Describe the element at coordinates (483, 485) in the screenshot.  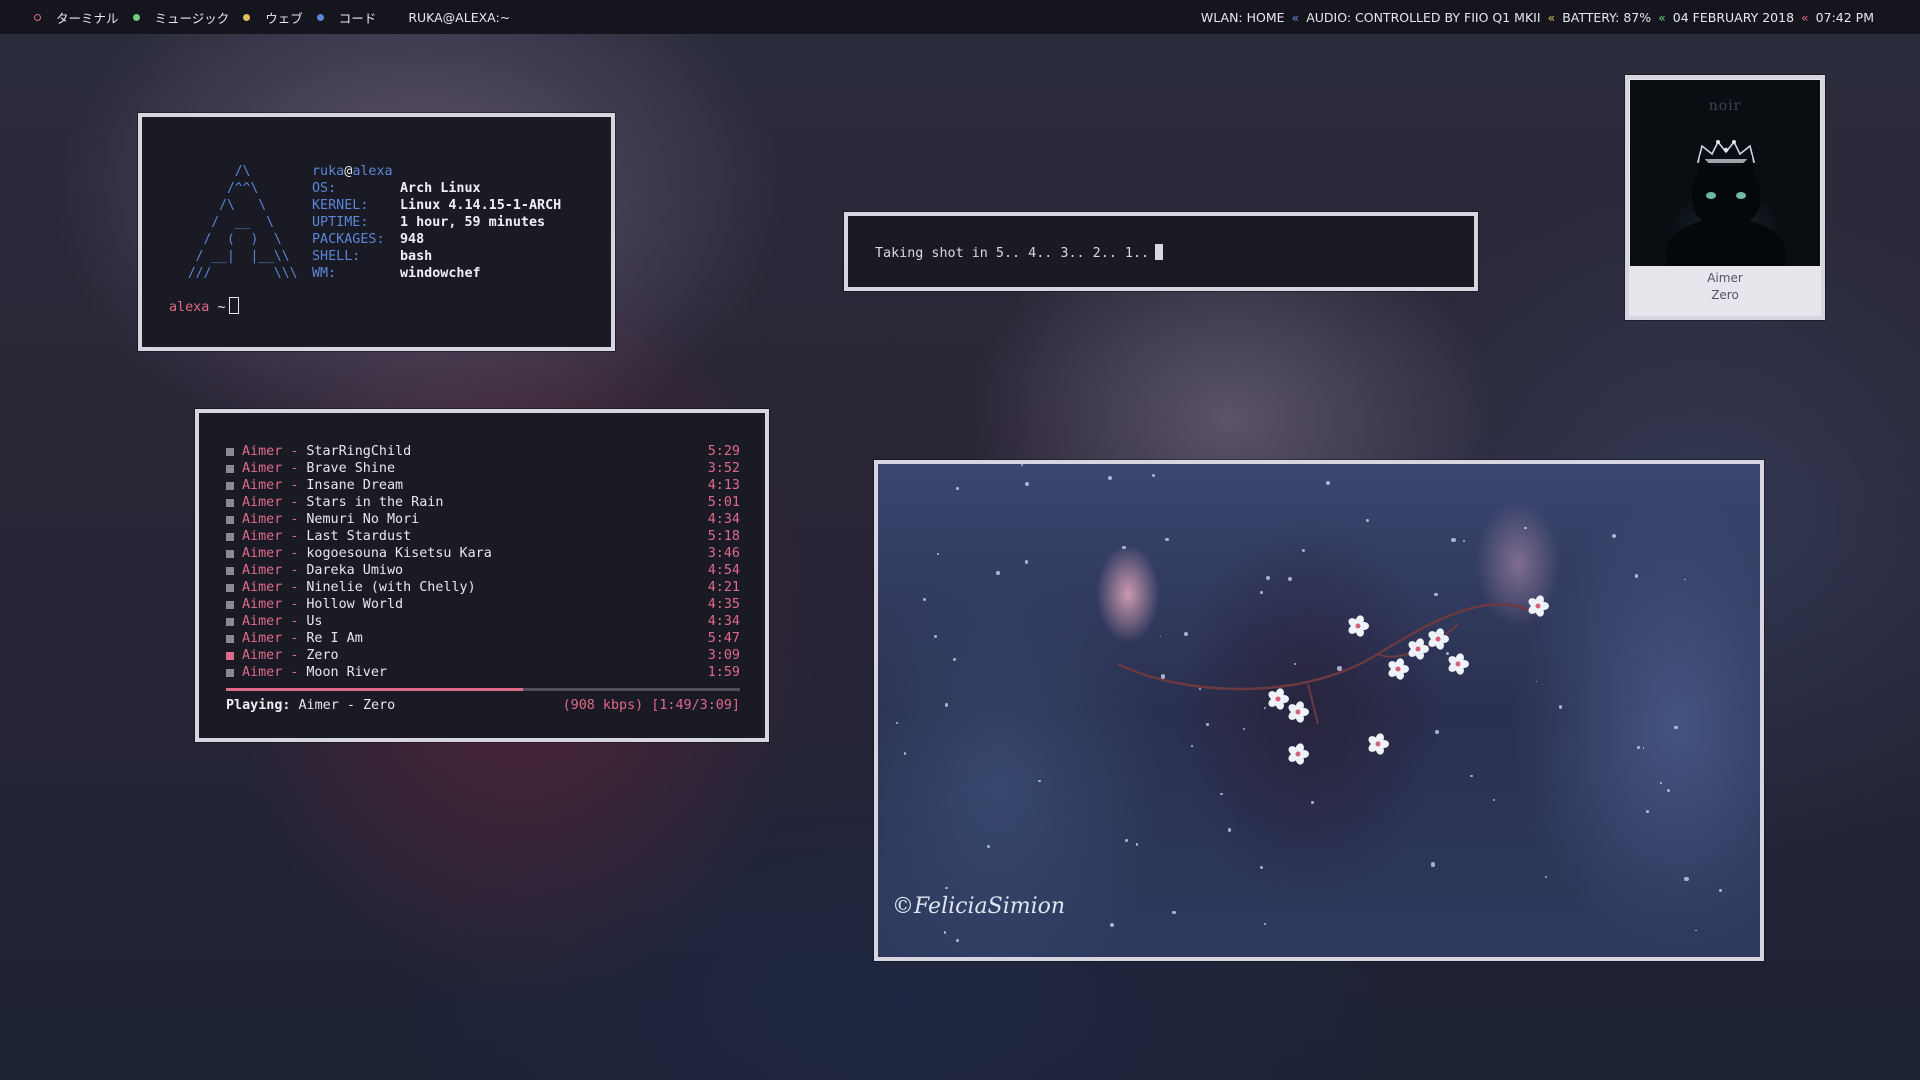
I see `playlist-track: Aimer - Insane Dream 4:13` at that location.